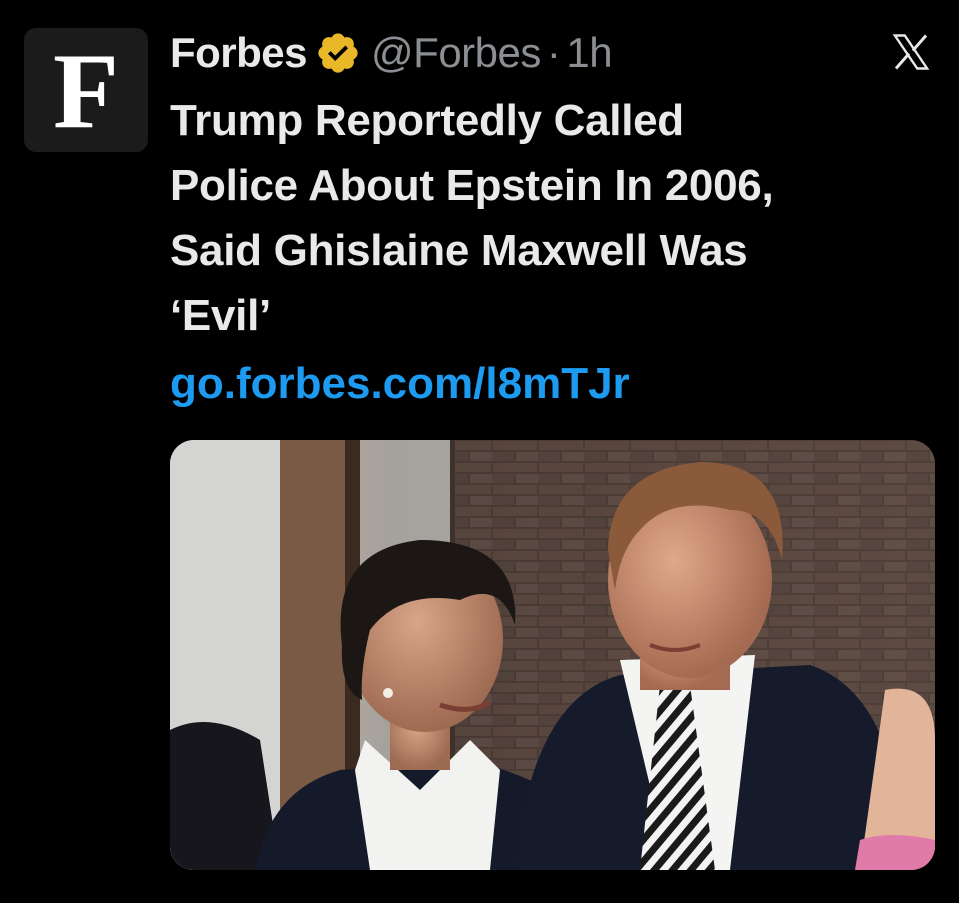 This screenshot has width=959, height=903. I want to click on previous-context-fragment, so click(318, 2).